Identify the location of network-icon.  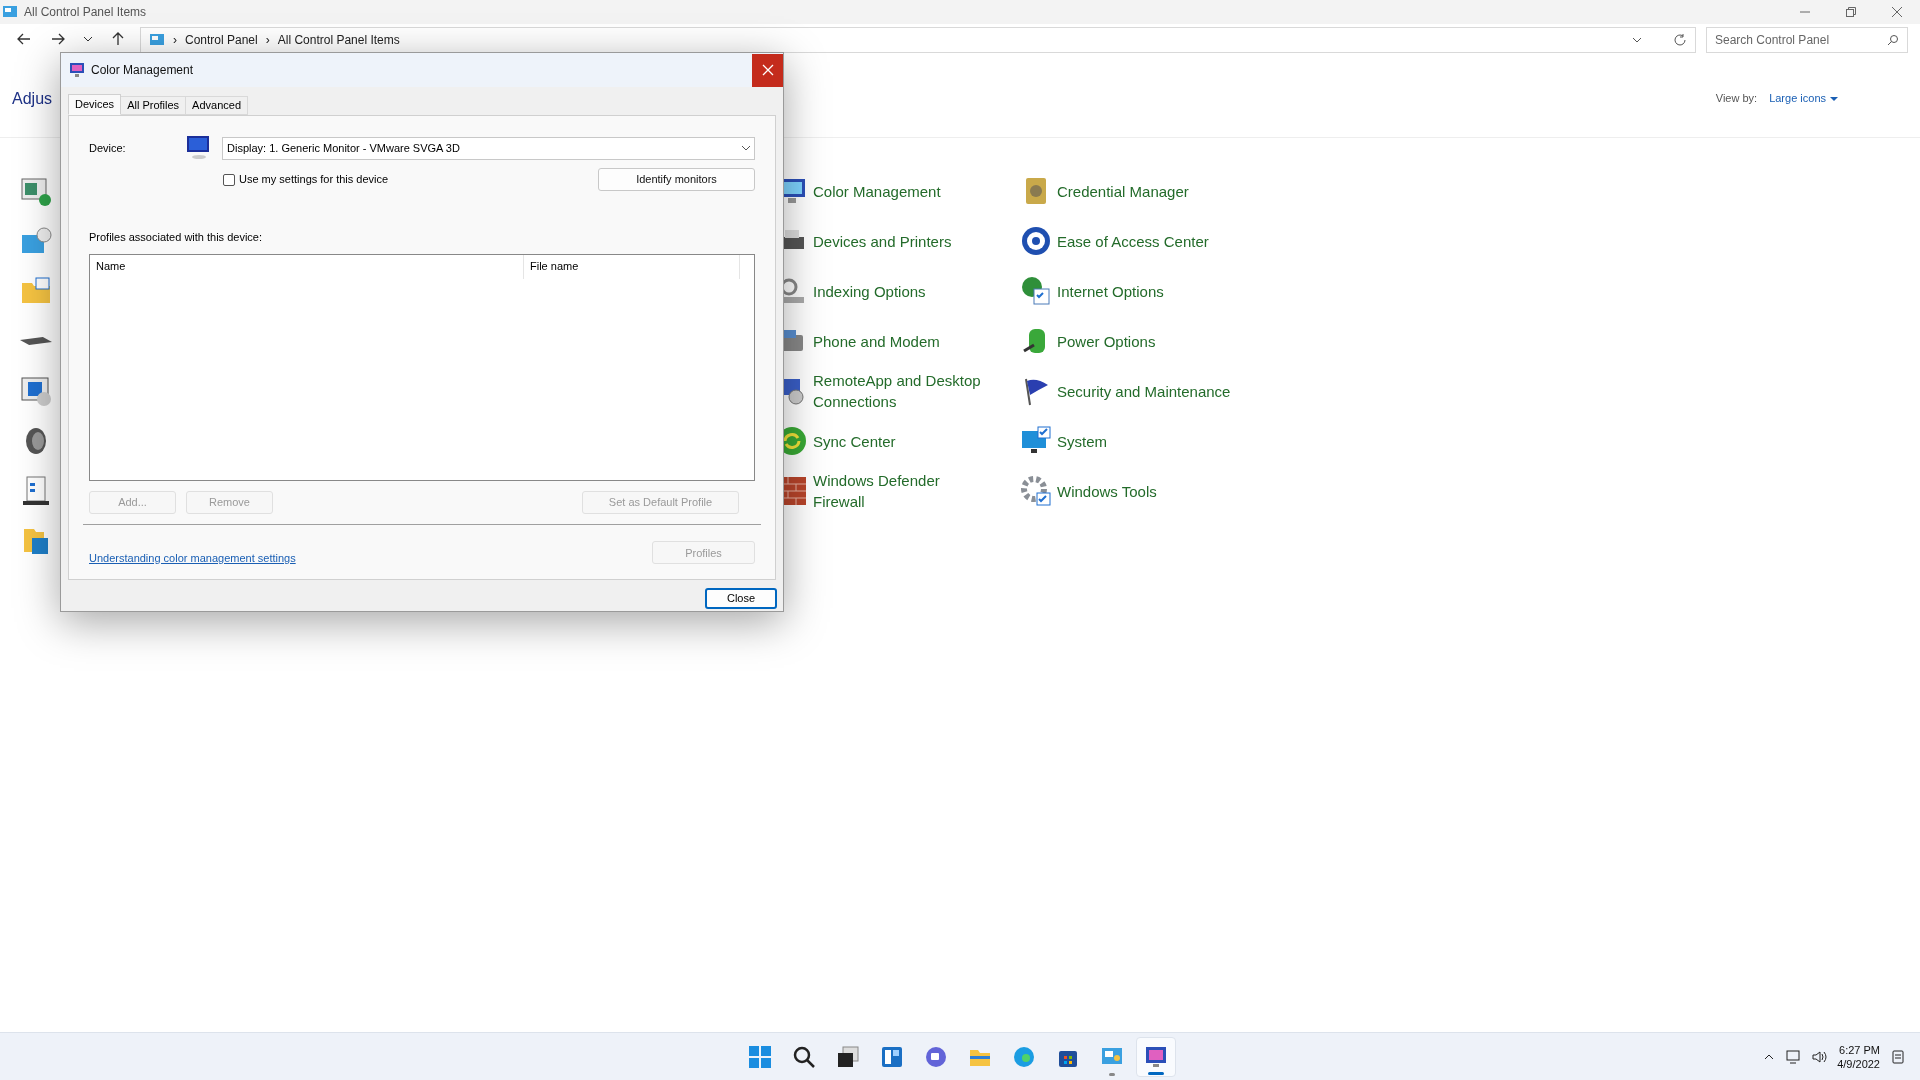
(1793, 1056).